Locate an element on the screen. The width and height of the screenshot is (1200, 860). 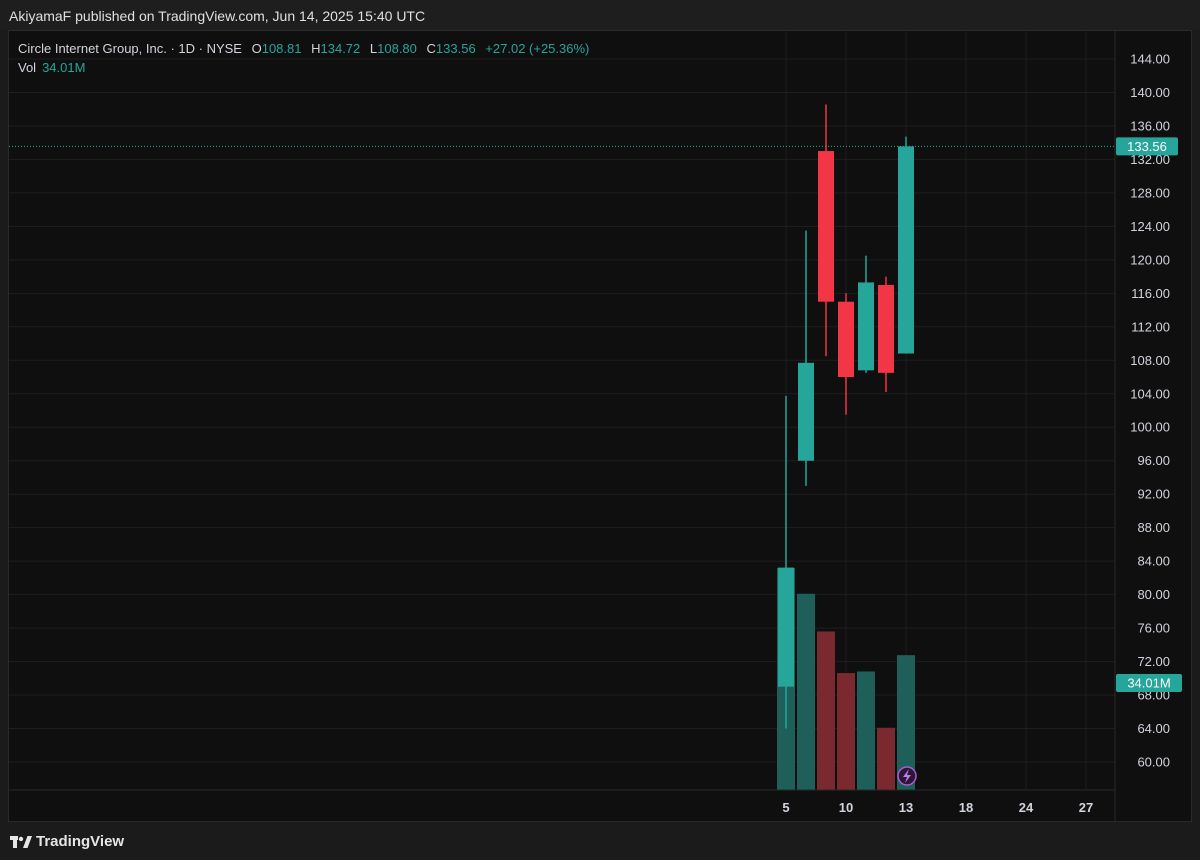
time-axis: 5 10 13 18 24 27 is located at coordinates (562, 802).